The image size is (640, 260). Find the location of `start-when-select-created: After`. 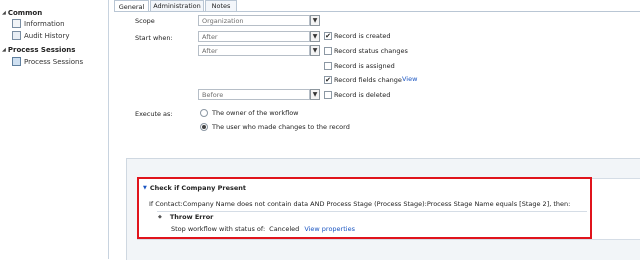

start-when-select-created: After is located at coordinates (254, 36).